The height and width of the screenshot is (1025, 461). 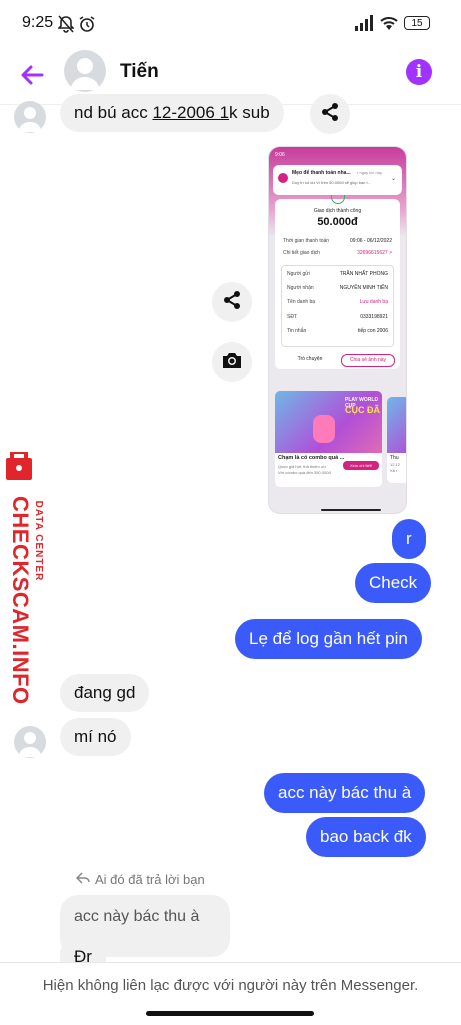 I want to click on message-link: 12-2006 1, so click(x=190, y=112).